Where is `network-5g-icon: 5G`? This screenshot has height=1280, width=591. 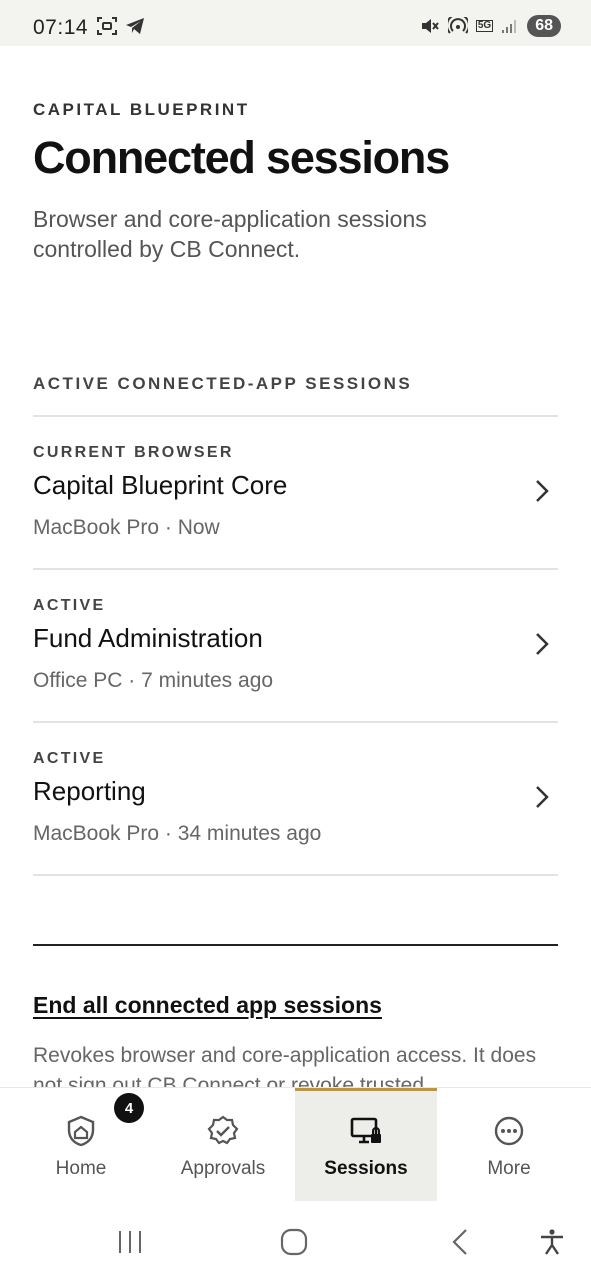
network-5g-icon: 5G is located at coordinates (484, 26).